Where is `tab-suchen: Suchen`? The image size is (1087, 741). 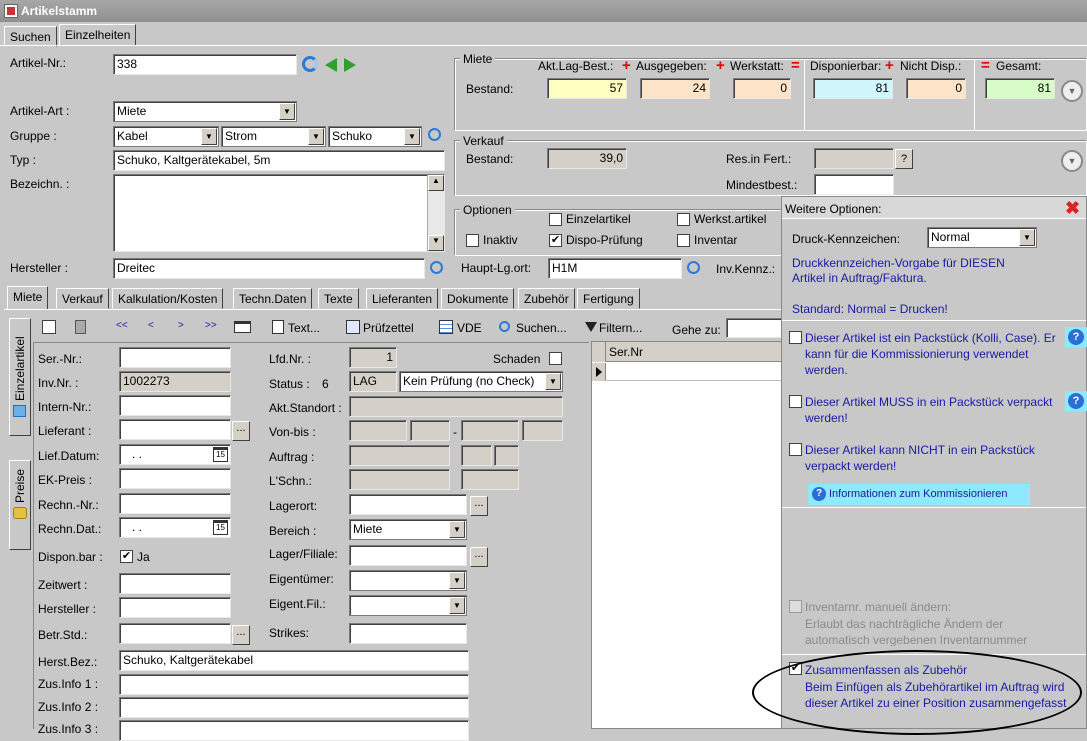
tab-suchen: Suchen is located at coordinates (30, 36).